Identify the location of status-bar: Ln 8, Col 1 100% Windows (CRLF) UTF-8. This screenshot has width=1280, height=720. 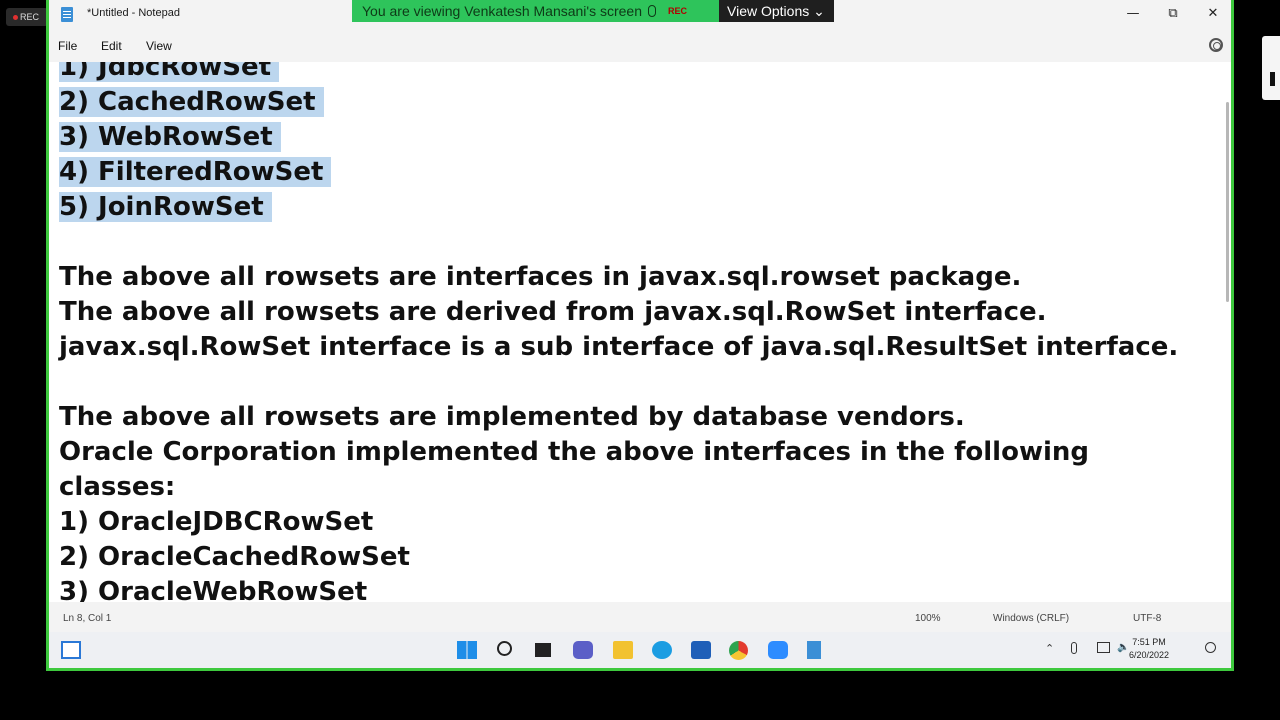
(640, 617).